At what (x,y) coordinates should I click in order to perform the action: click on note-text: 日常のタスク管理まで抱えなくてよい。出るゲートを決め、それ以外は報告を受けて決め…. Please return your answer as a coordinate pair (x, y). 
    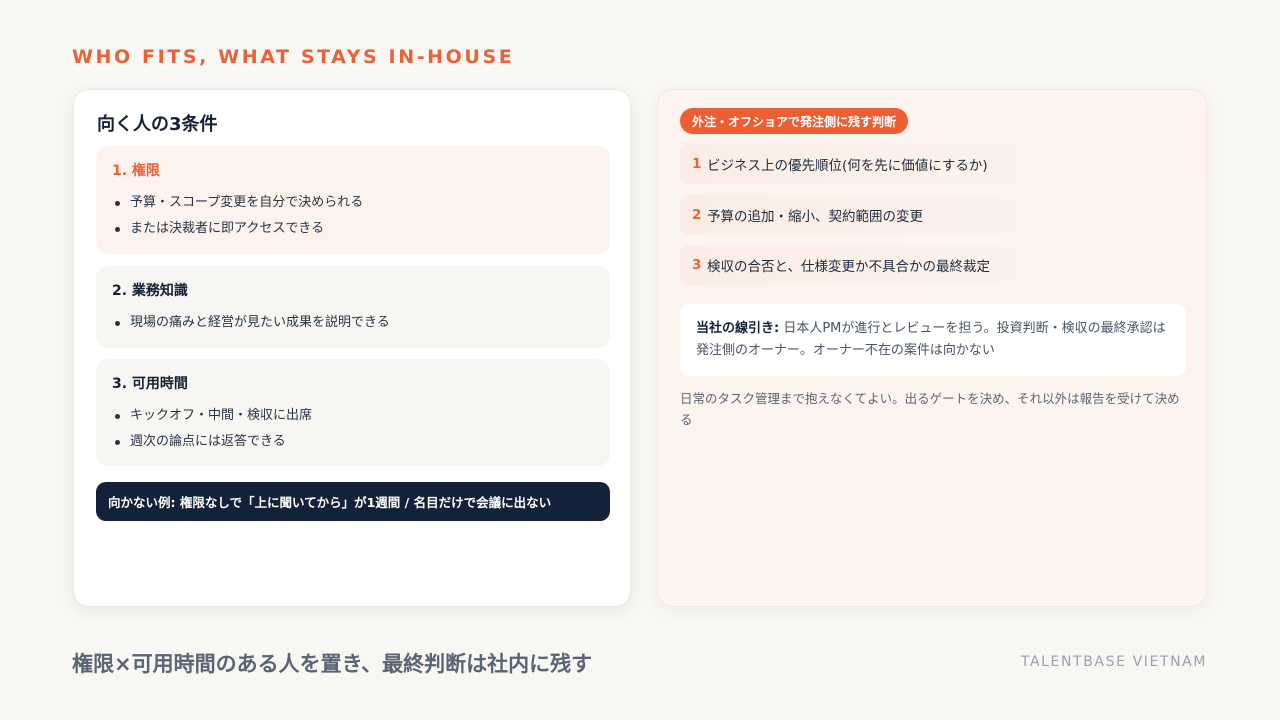
    Looking at the image, I should click on (930, 409).